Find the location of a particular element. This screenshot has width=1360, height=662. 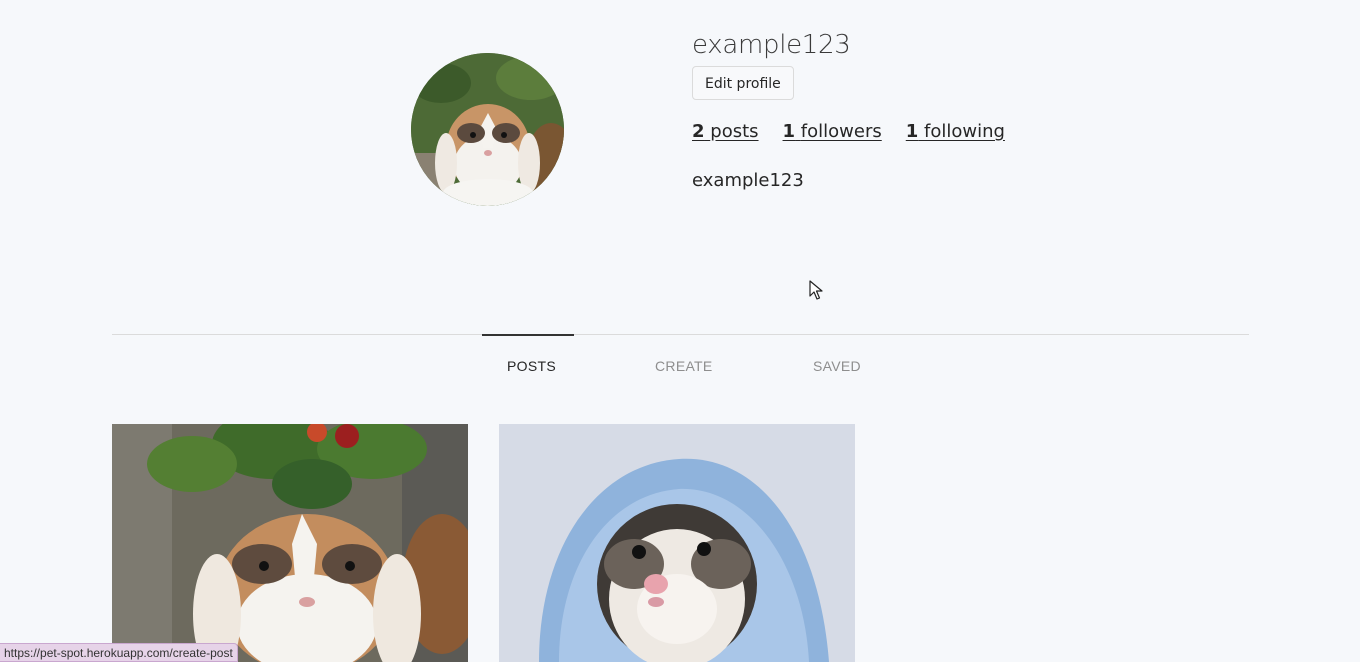

profile-username: example123 is located at coordinates (771, 45).